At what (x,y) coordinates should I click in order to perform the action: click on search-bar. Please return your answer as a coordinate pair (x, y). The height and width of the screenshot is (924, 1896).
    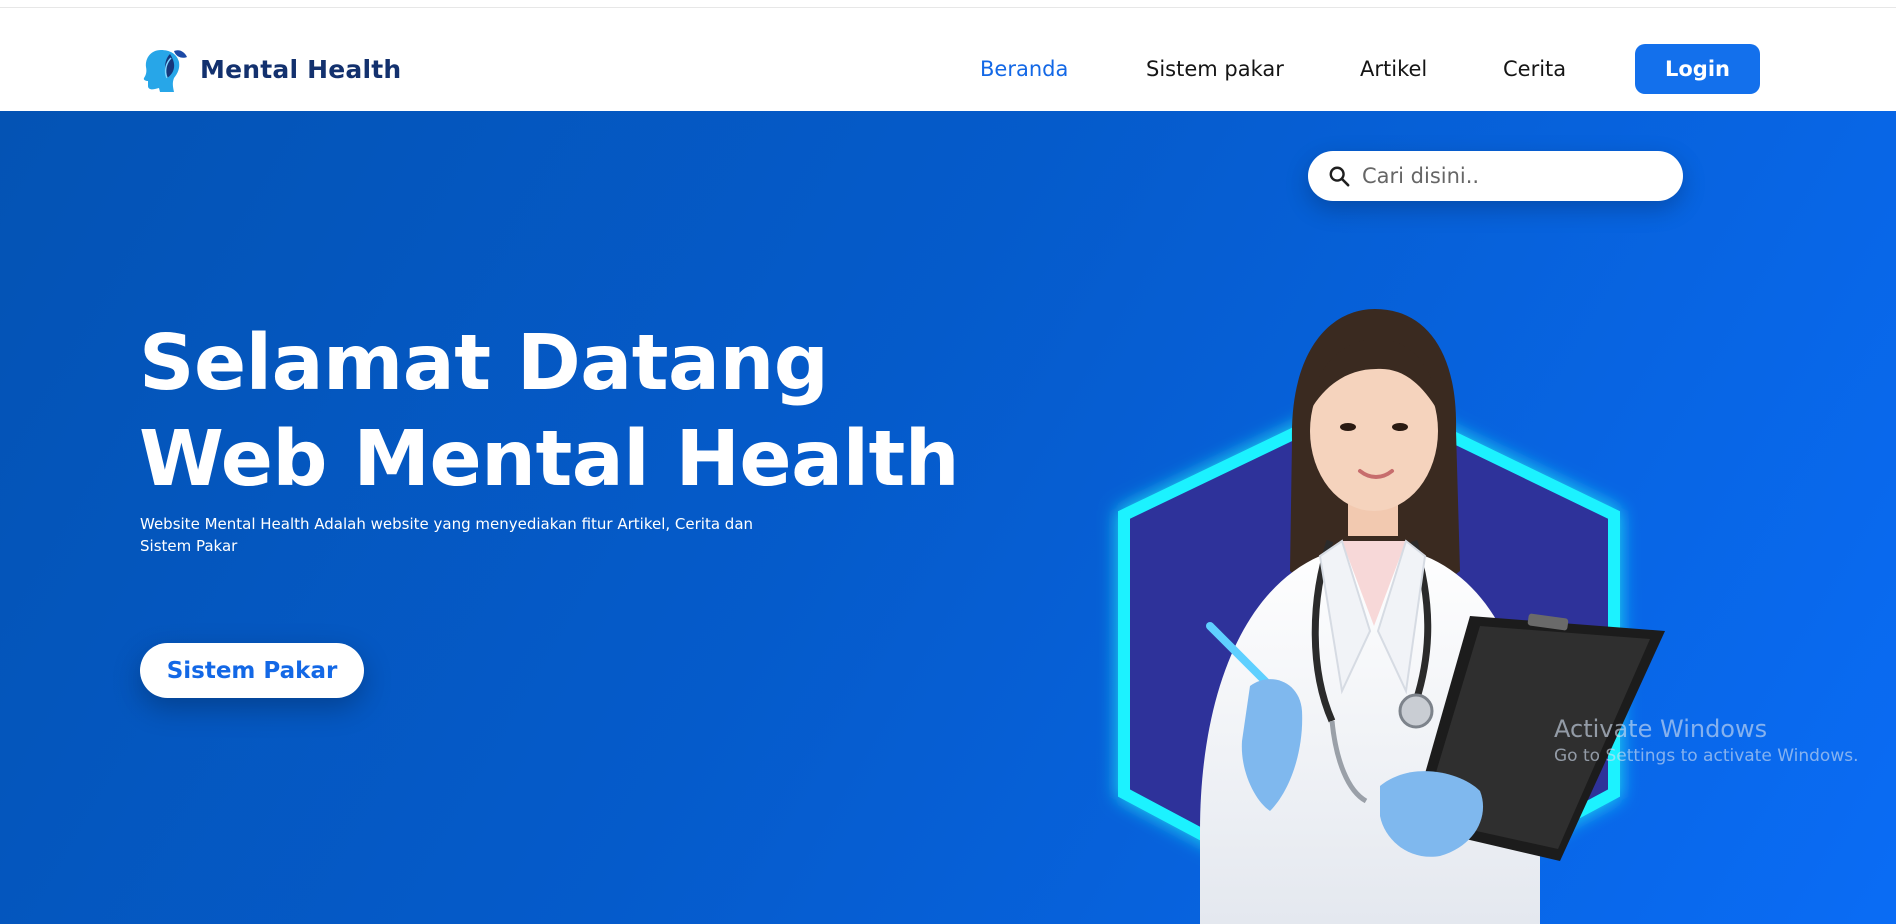
    Looking at the image, I should click on (1495, 176).